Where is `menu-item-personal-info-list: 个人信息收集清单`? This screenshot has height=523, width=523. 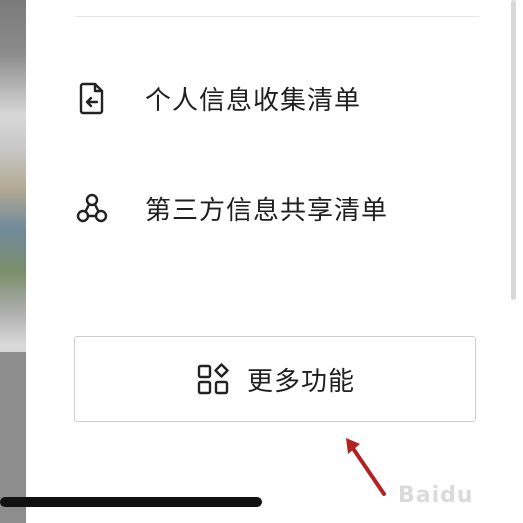 menu-item-personal-info-list: 个人信息收集清单 is located at coordinates (285, 98).